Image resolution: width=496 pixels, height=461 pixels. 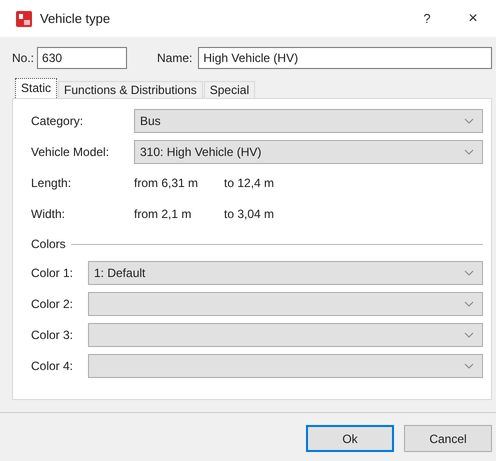 I want to click on dropdown: Bus, so click(x=308, y=121).